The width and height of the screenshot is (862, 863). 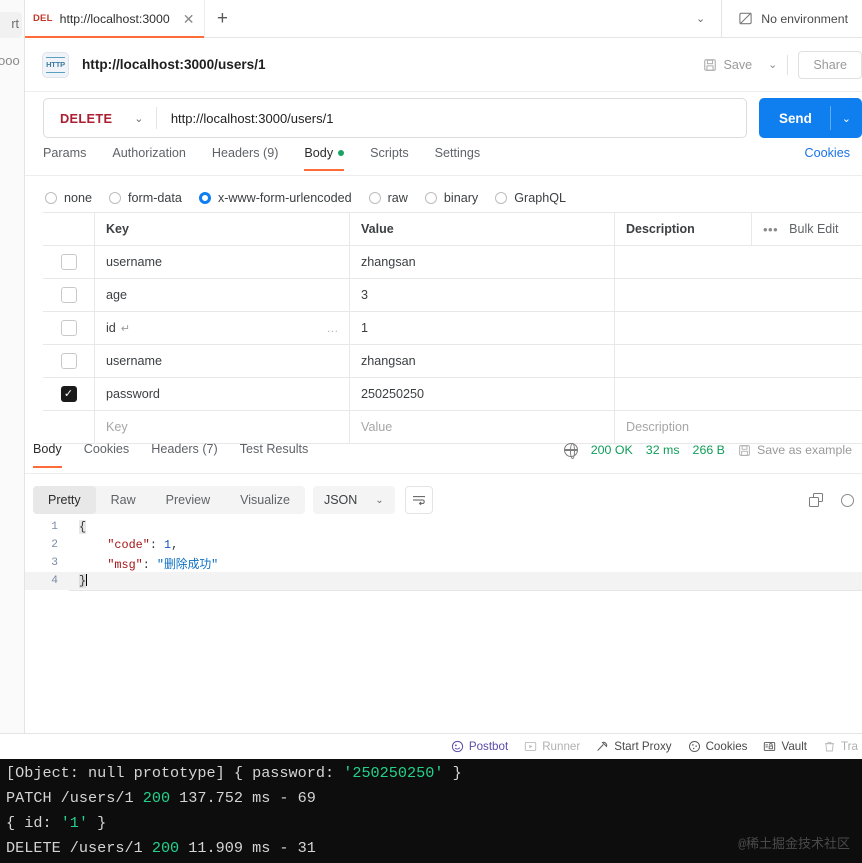 I want to click on response-view-segmented: Pretty Raw Preview Visualize, so click(x=169, y=500).